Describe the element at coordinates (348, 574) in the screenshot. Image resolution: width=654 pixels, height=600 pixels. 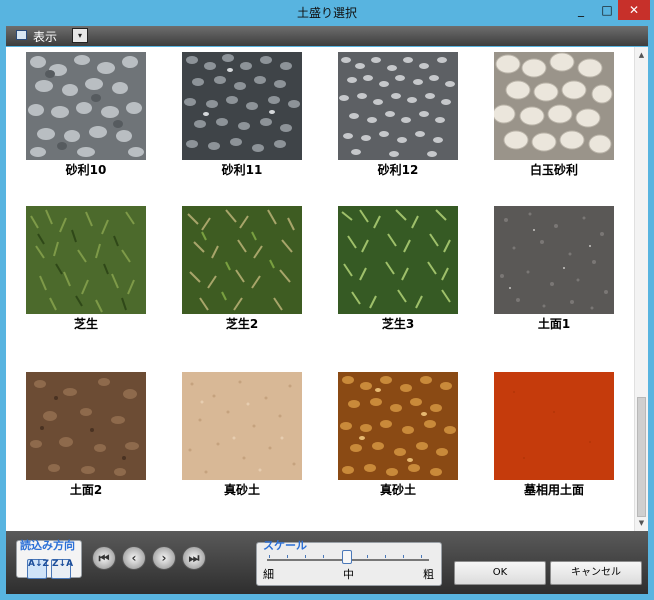
I see `scale-medium-label: 中` at that location.